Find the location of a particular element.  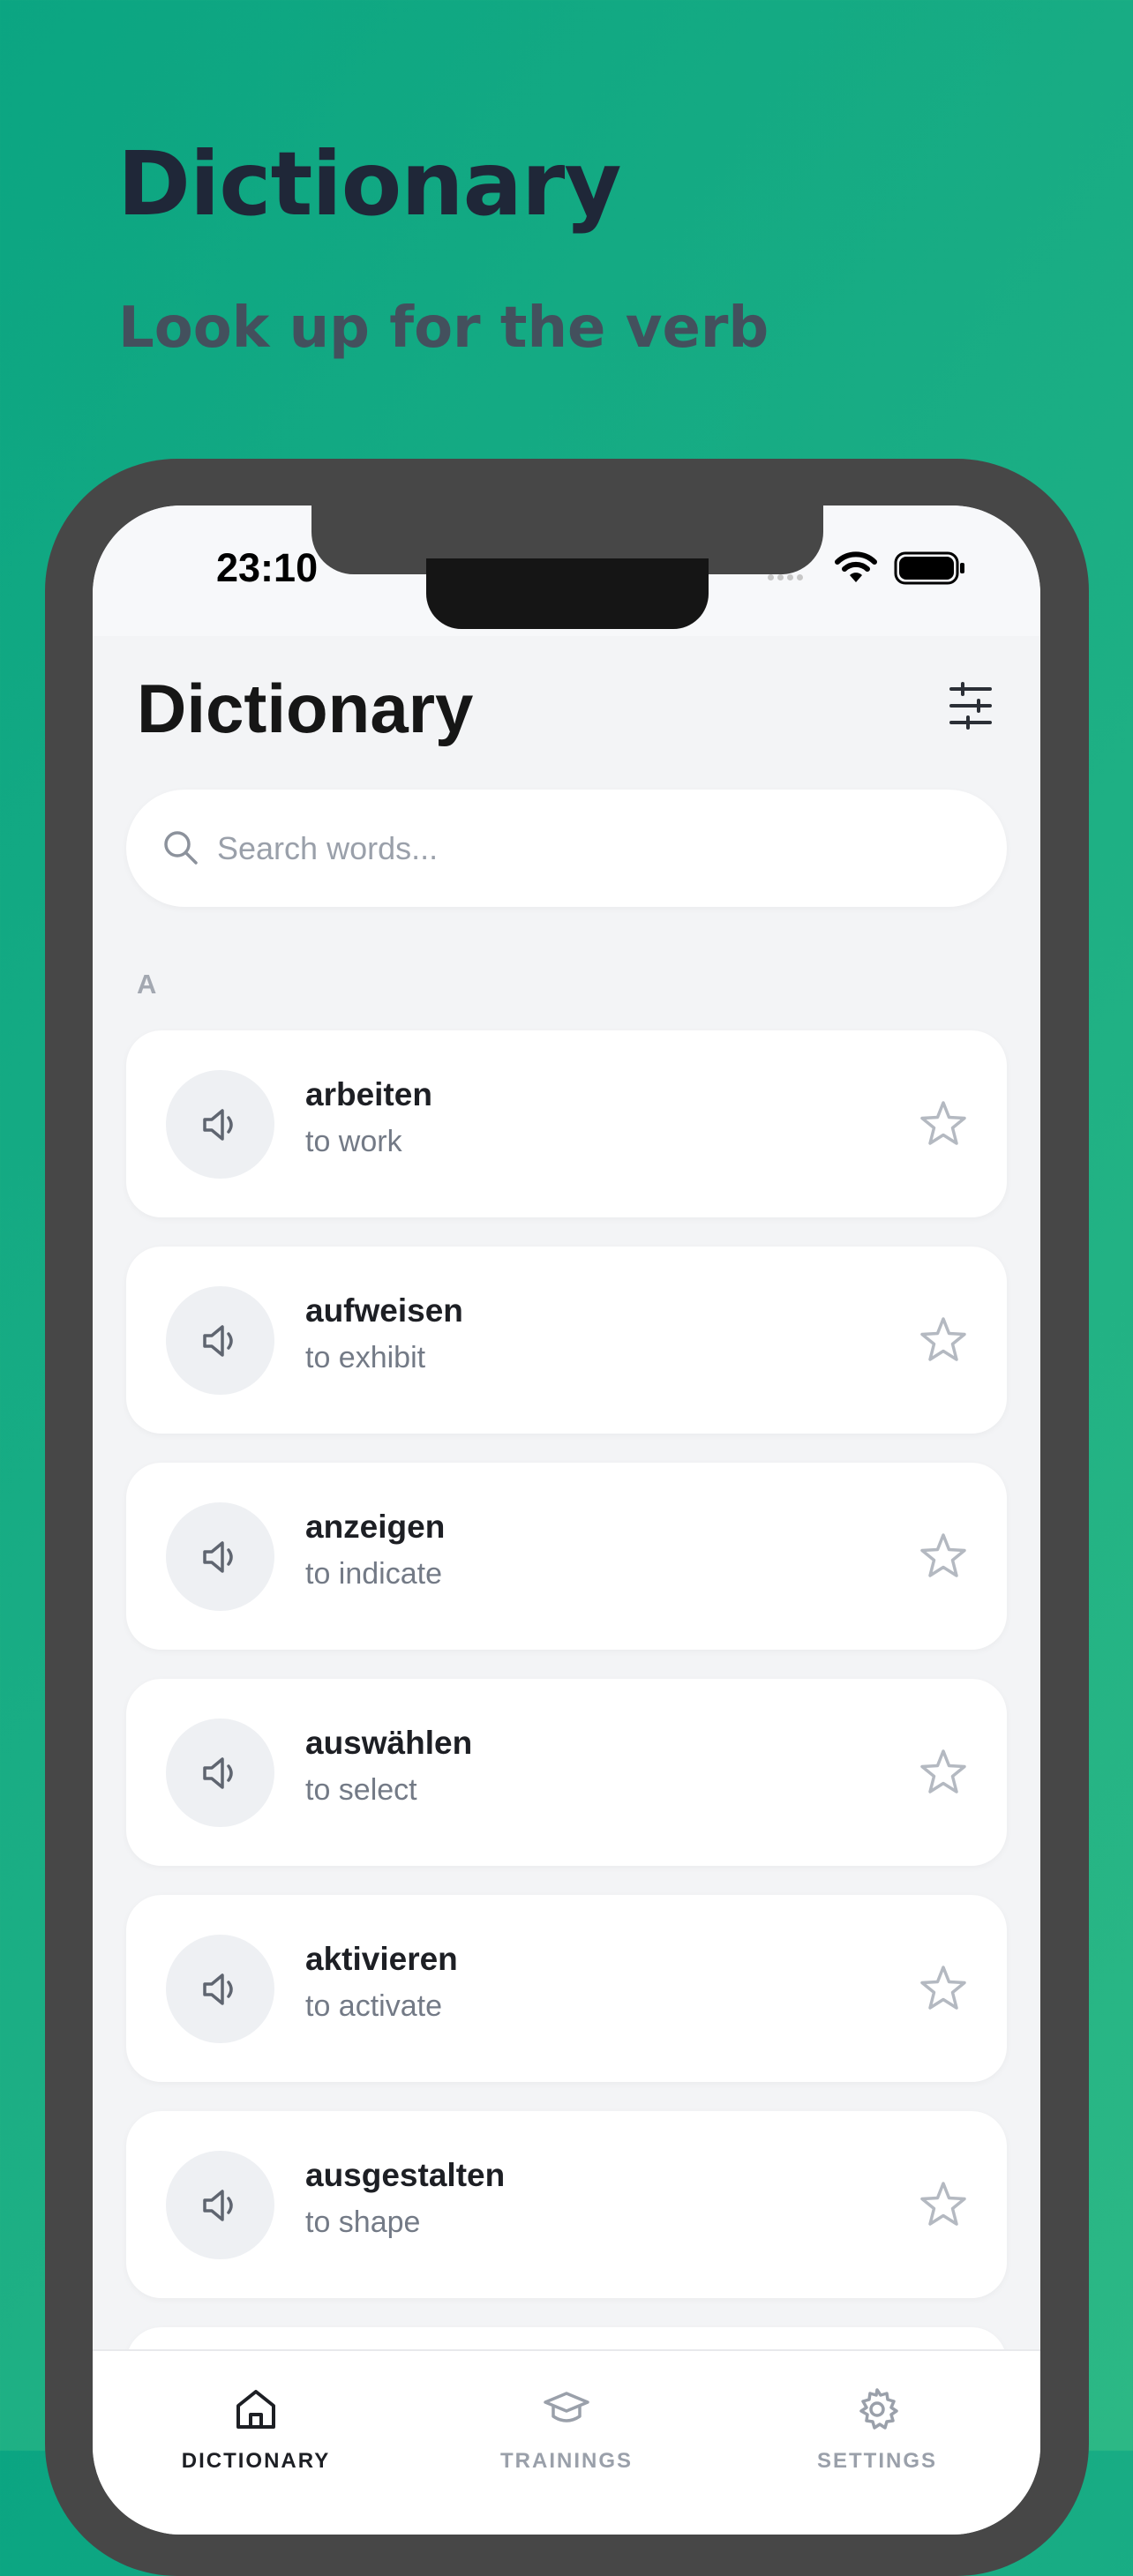

word-translation: to work is located at coordinates (353, 1142).